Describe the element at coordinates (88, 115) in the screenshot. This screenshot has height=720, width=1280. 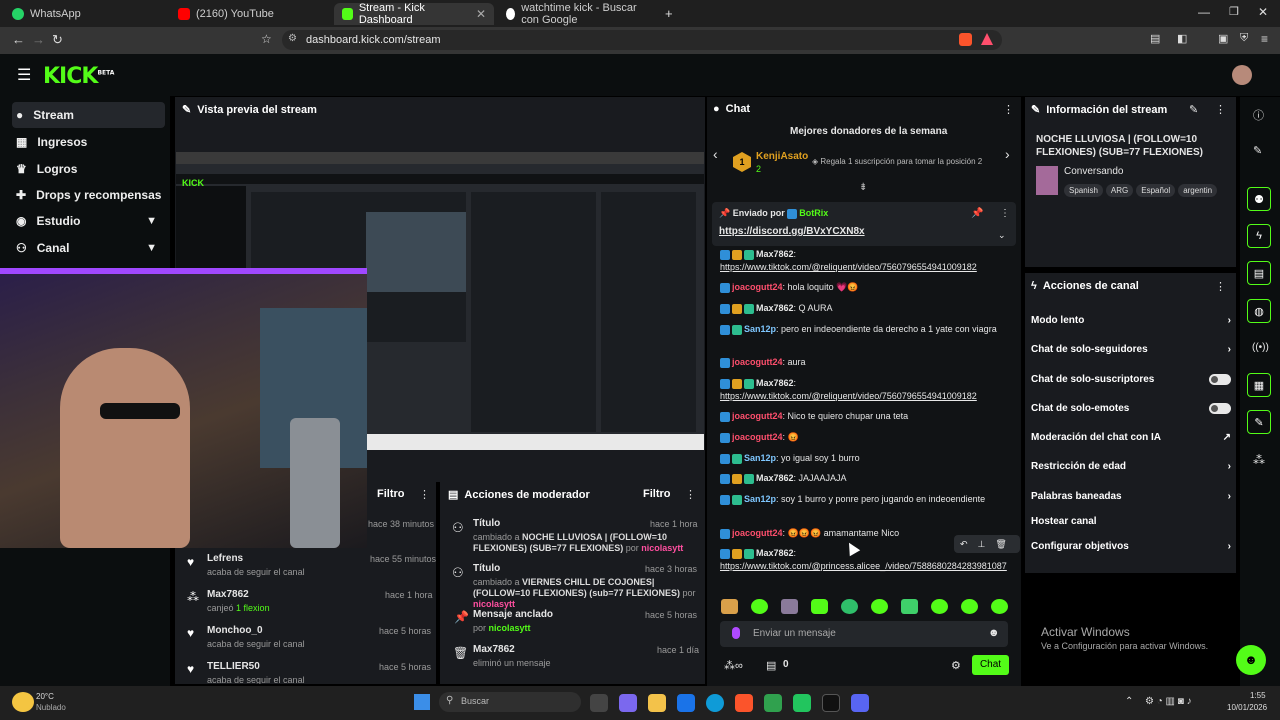
I see `sidebar-item-stream: ● Stream` at that location.